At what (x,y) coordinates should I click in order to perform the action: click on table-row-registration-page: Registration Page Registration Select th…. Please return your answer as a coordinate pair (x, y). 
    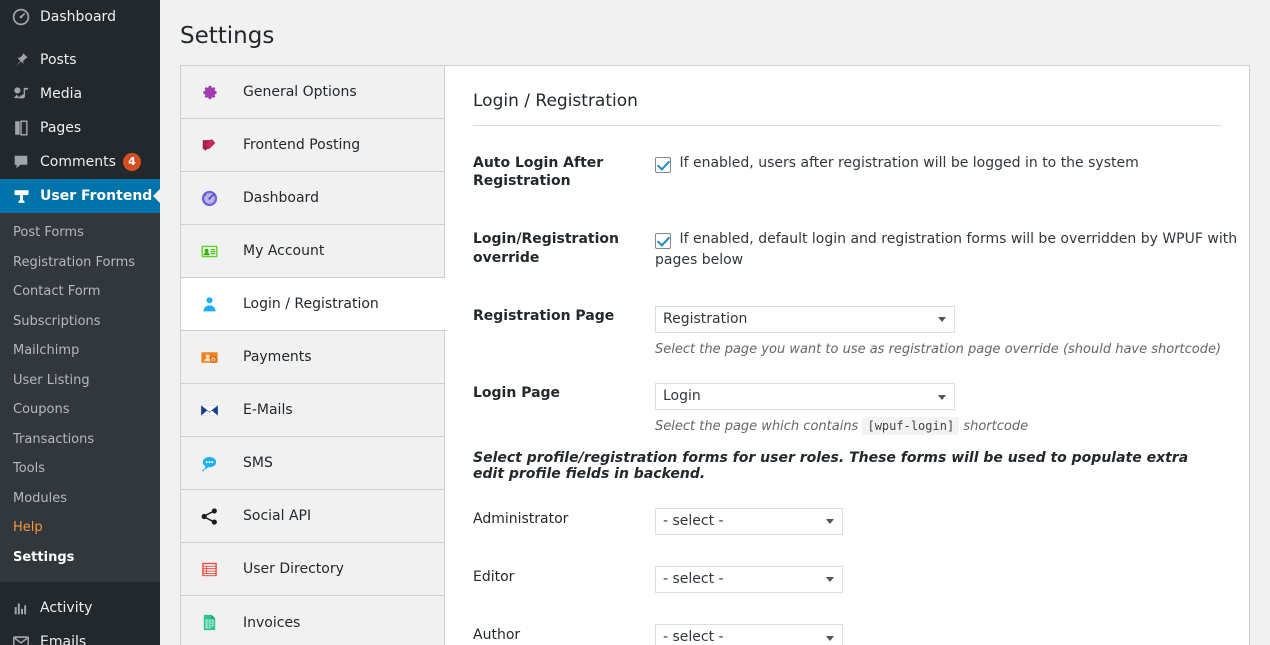
    Looking at the image, I should click on (847, 326).